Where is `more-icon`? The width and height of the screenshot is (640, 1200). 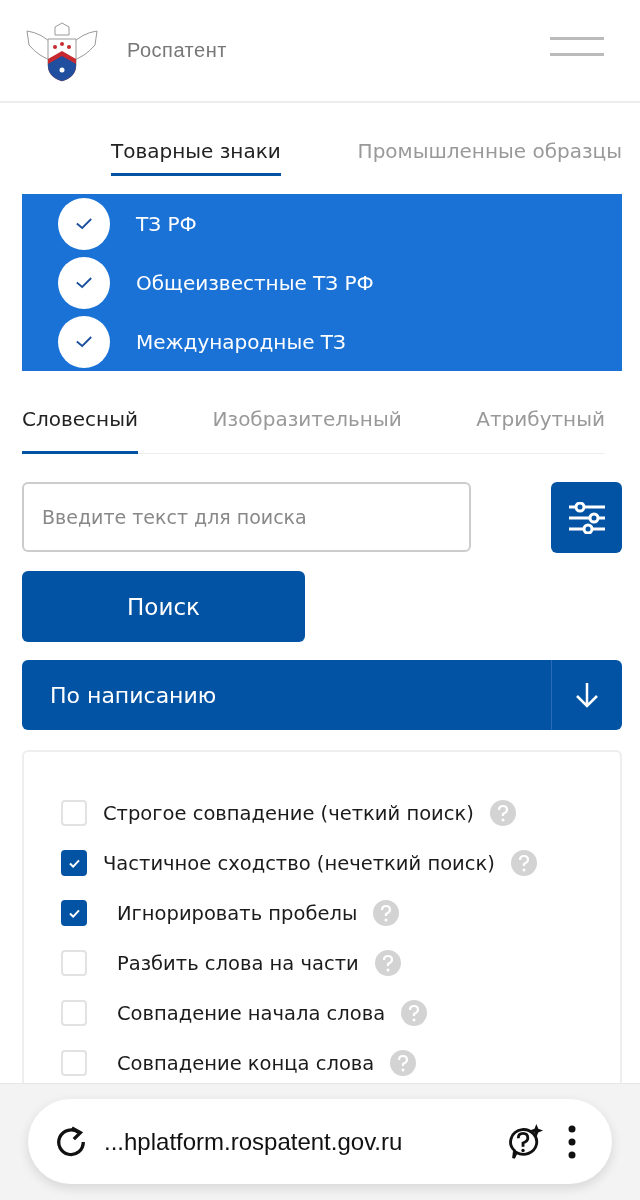 more-icon is located at coordinates (572, 1141).